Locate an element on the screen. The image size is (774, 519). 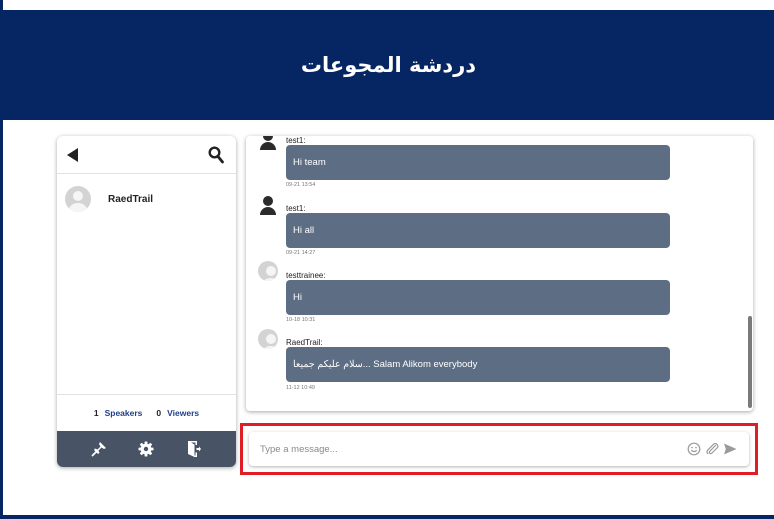
frame-border-bottom is located at coordinates (387, 517).